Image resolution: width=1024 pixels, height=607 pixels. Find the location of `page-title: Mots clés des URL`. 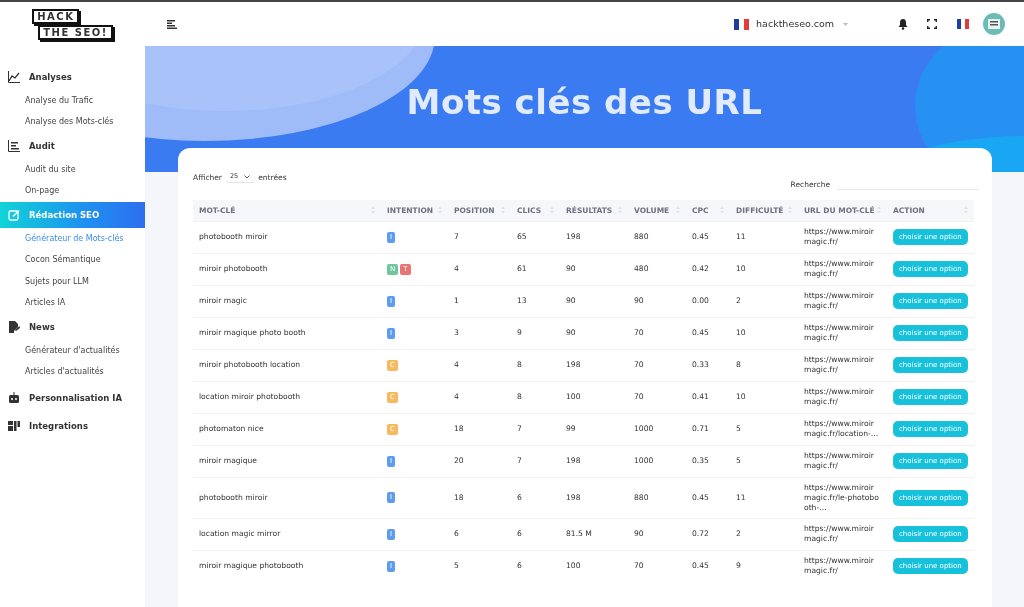

page-title: Mots clés des URL is located at coordinates (584, 104).